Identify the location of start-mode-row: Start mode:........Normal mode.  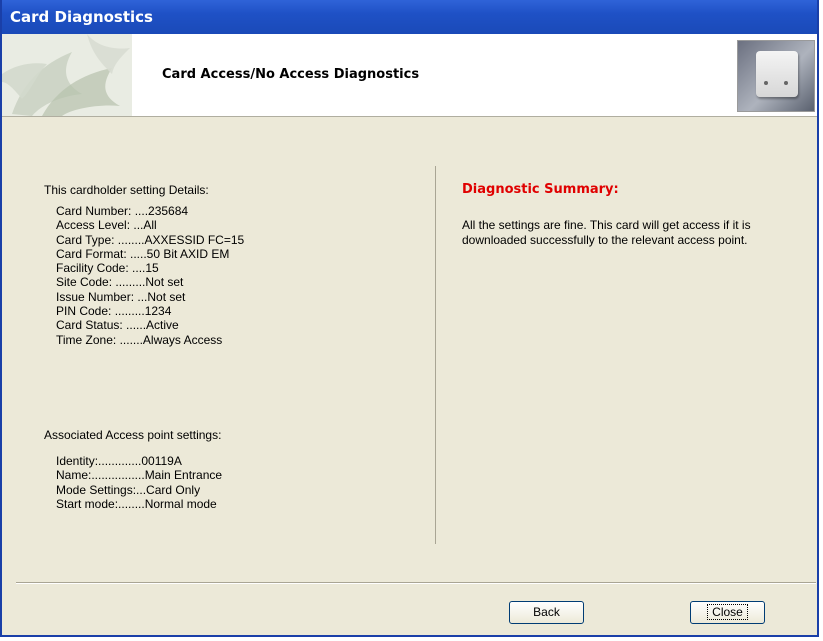
(136, 503).